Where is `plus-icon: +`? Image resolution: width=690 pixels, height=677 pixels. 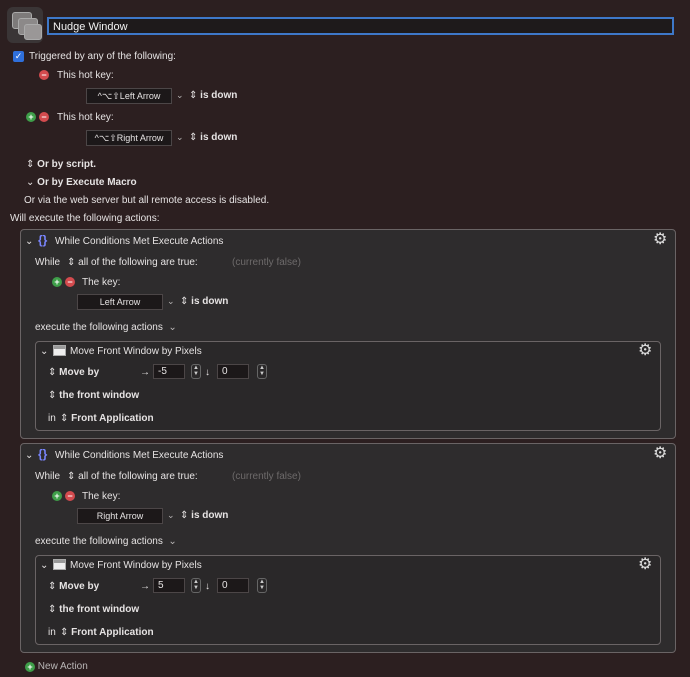 plus-icon: + is located at coordinates (30, 666).